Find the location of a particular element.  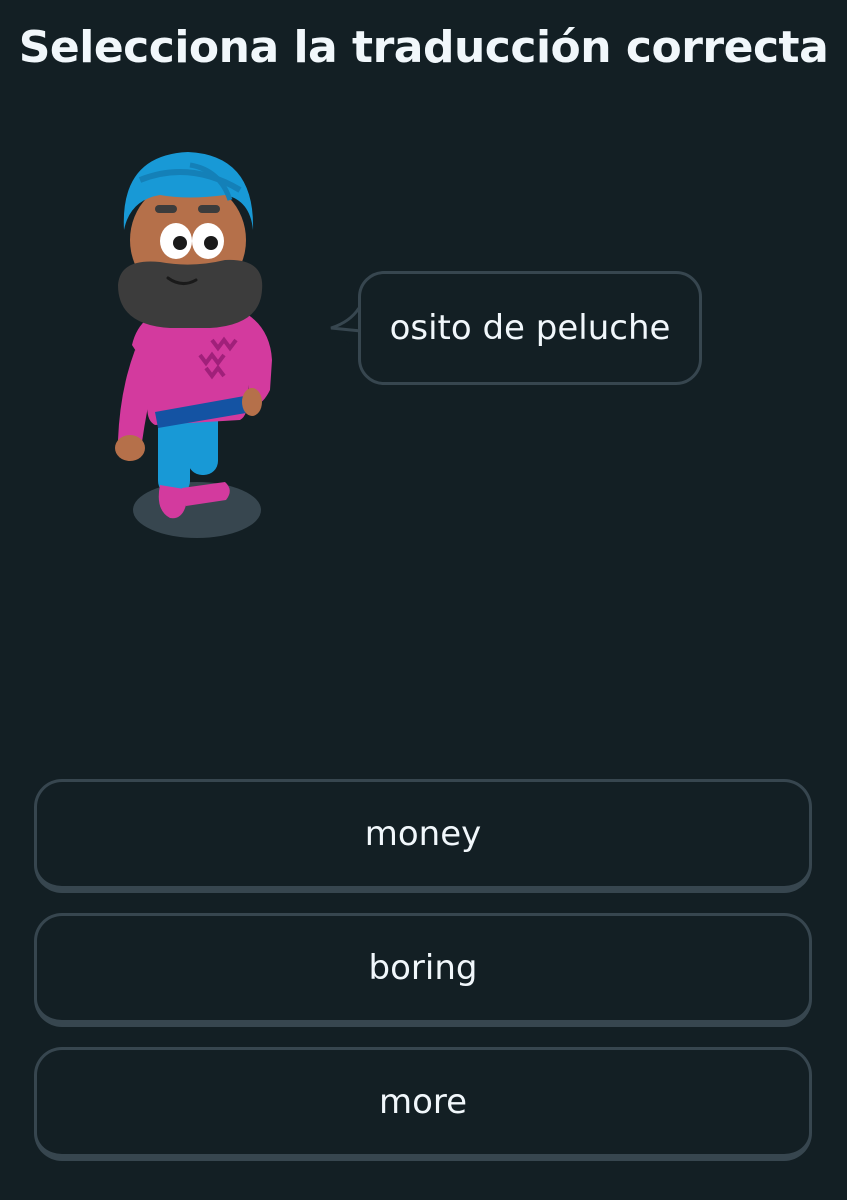

option-money-button: money is located at coordinates (423, 836).